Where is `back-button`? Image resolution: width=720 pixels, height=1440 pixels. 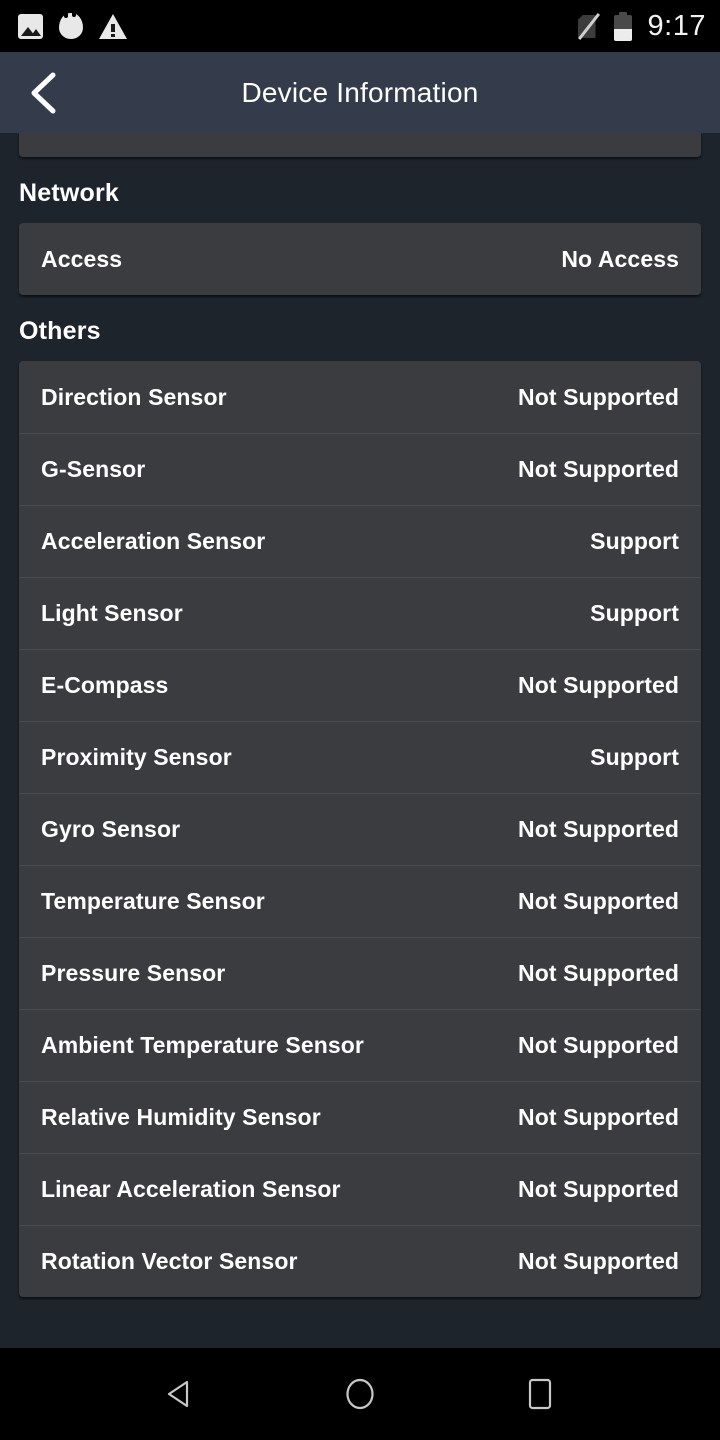
back-button is located at coordinates (43, 92).